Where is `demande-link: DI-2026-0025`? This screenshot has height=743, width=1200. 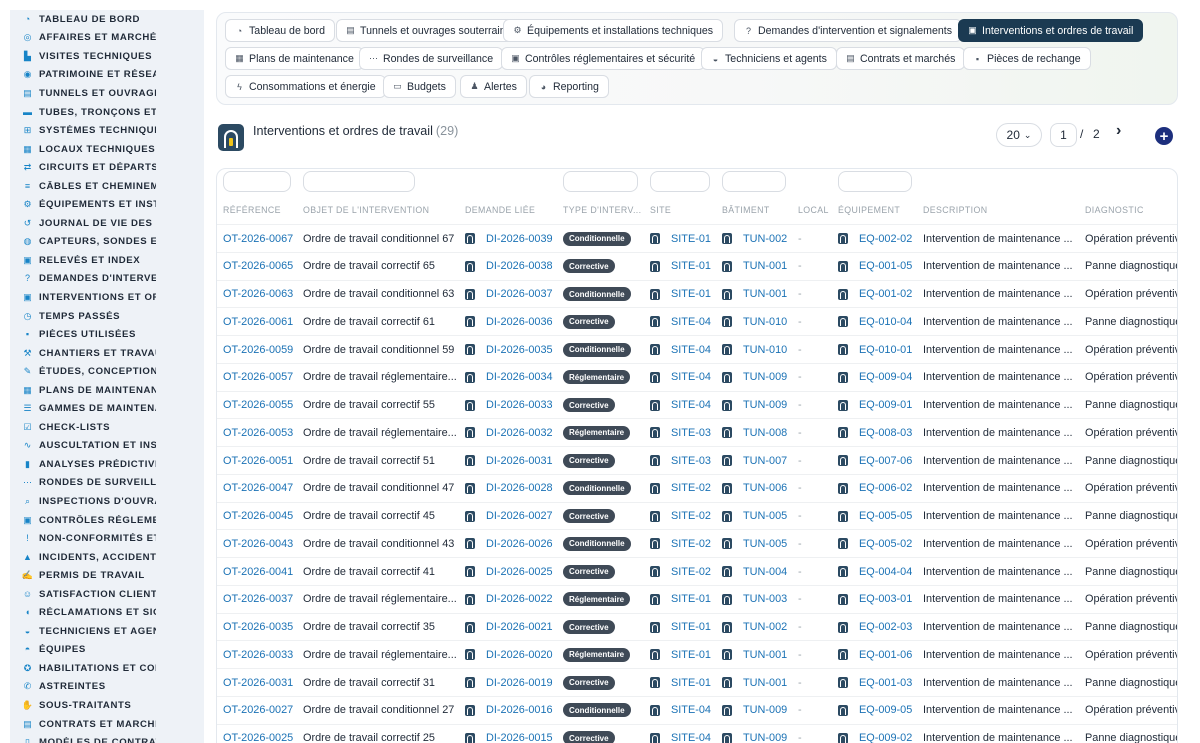
demande-link: DI-2026-0025 is located at coordinates (519, 572).